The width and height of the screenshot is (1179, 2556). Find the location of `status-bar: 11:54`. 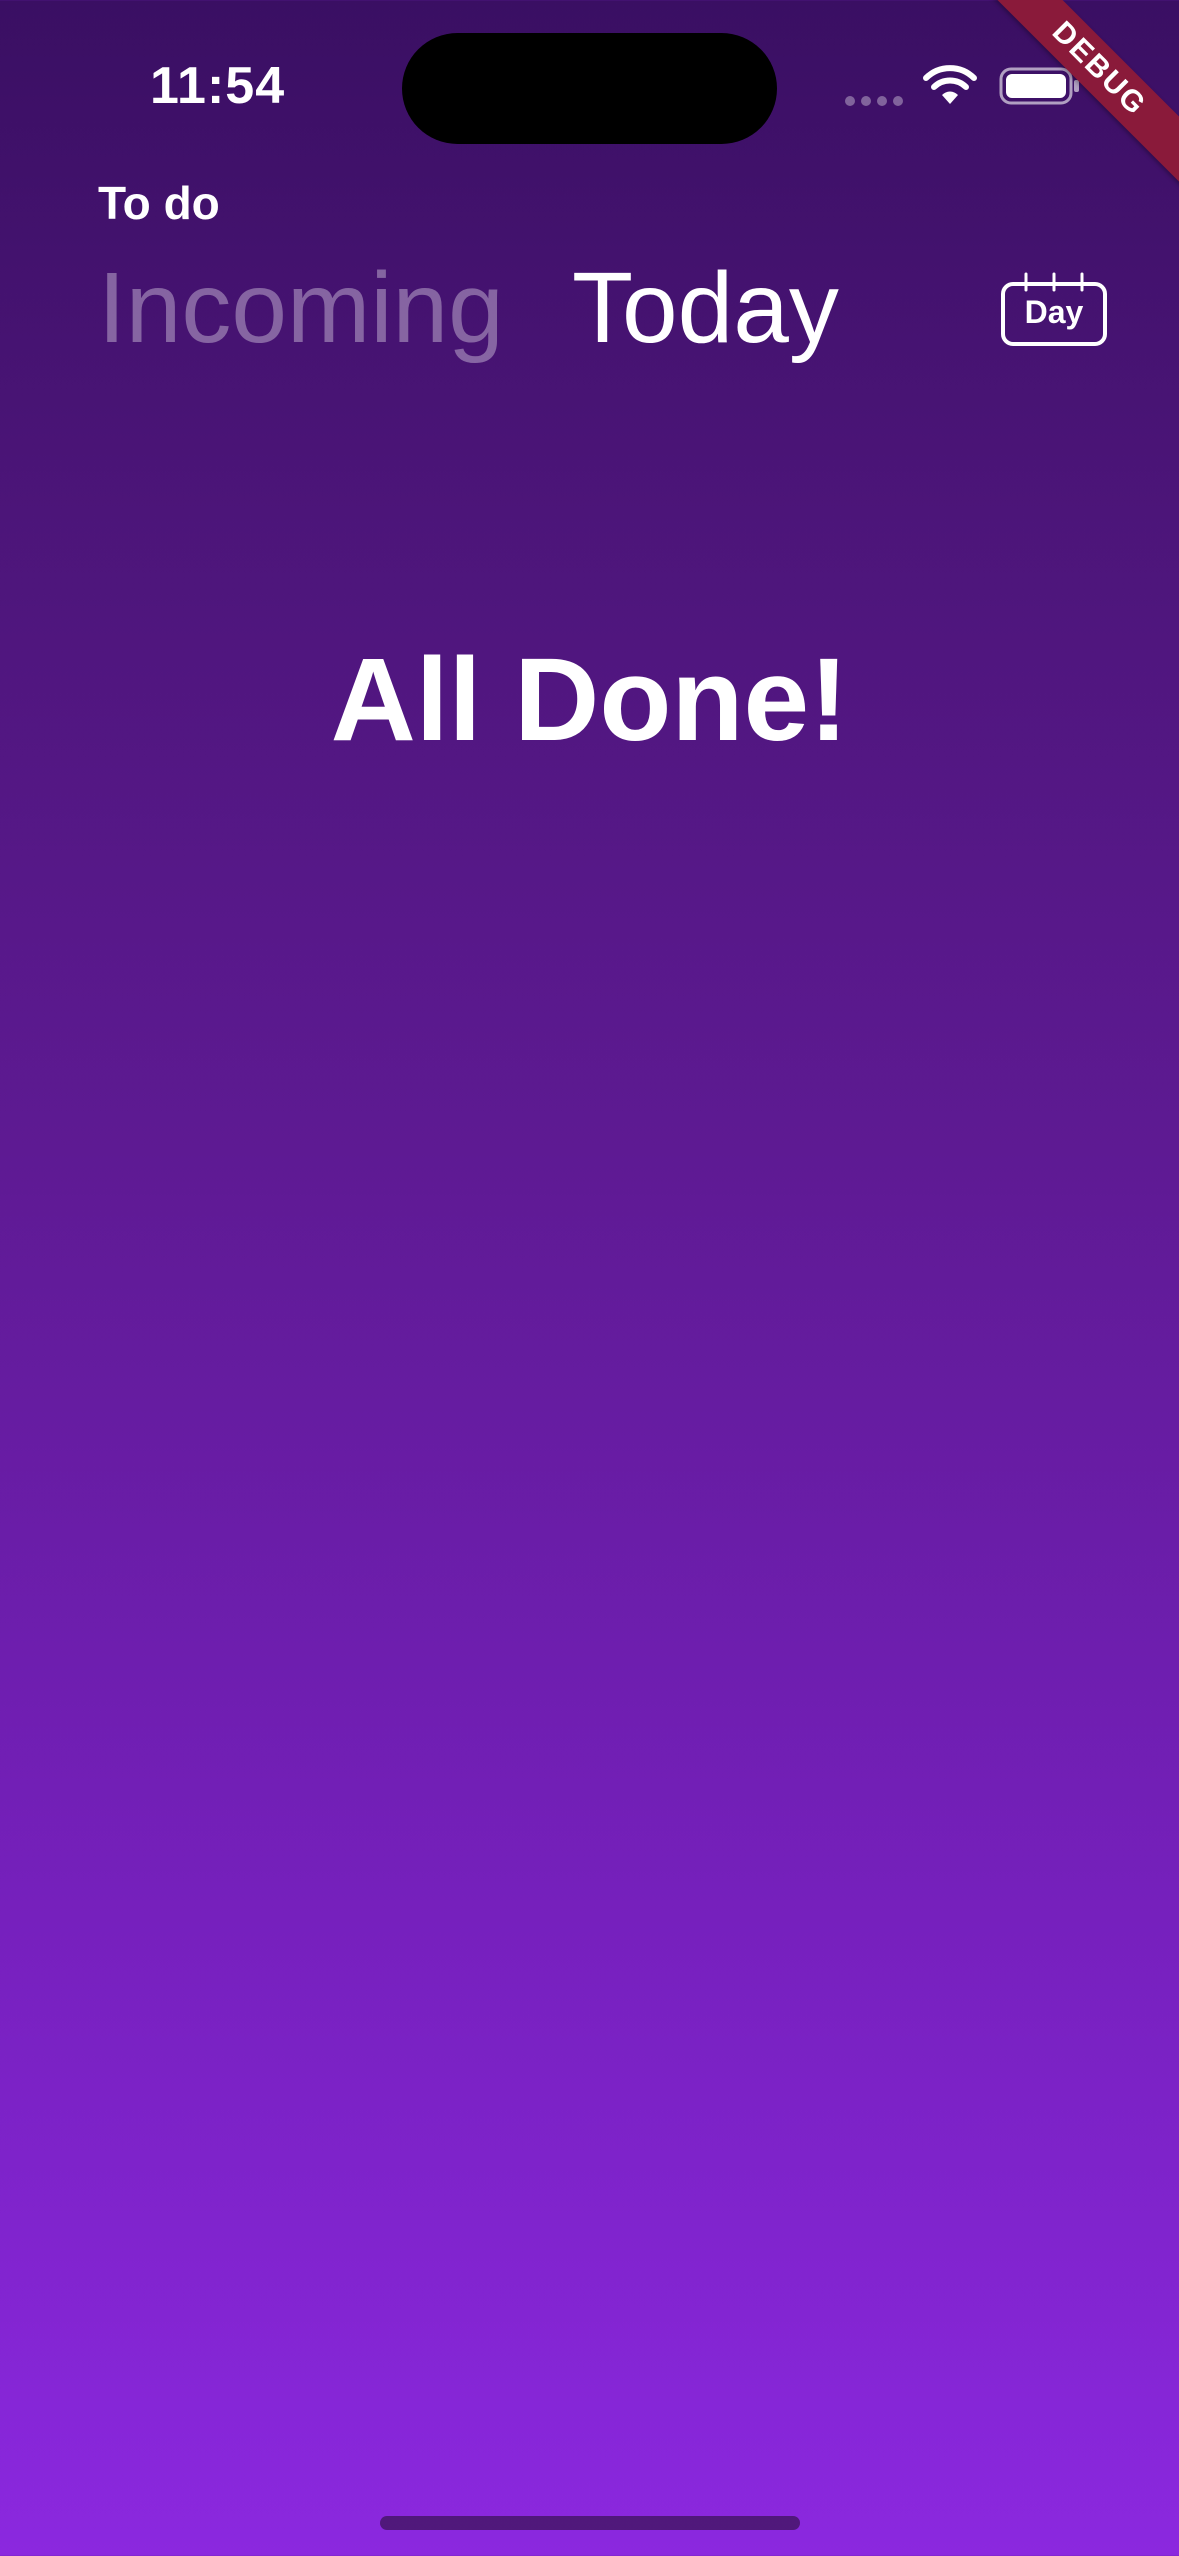

status-bar: 11:54 is located at coordinates (589, 90).